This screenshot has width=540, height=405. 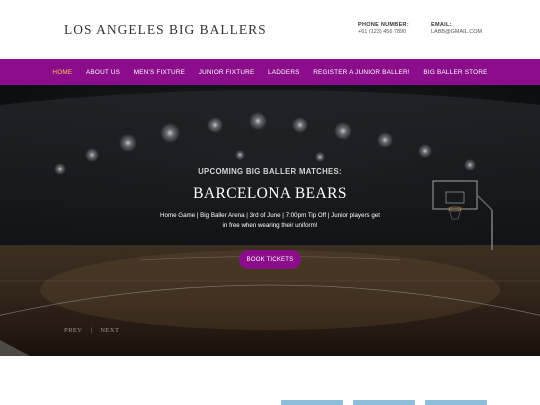 What do you see at coordinates (361, 72) in the screenshot?
I see `nav-item-register-junior: REGISTER A JUNIOR BALLER!` at bounding box center [361, 72].